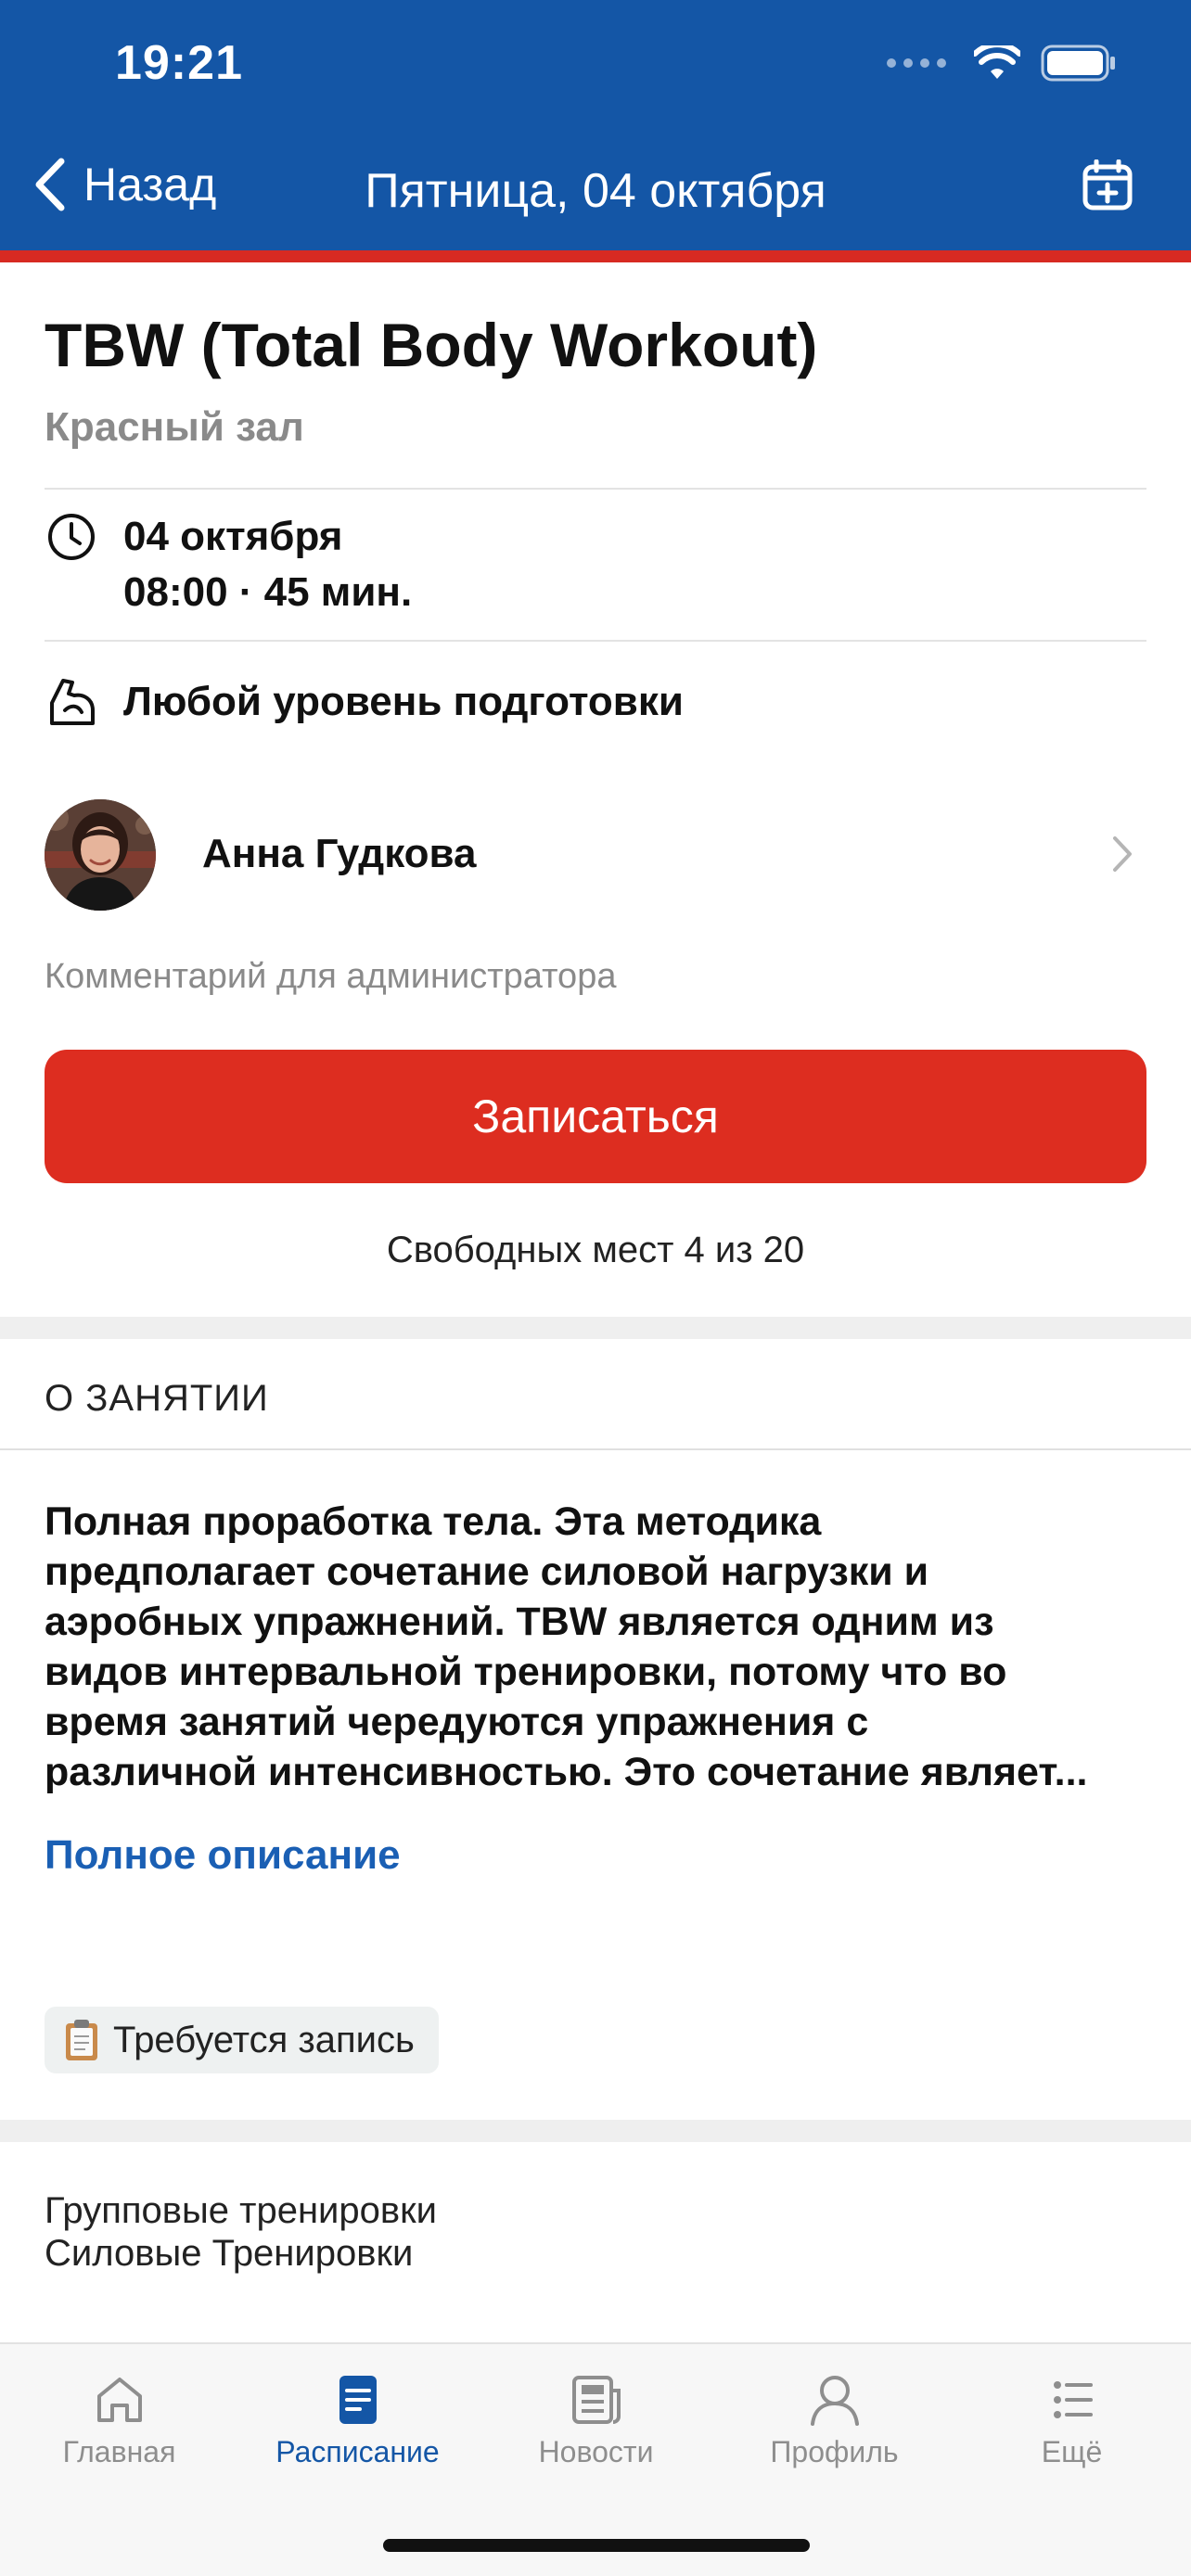 The width and height of the screenshot is (1191, 2576). I want to click on header-accent-stripe, so click(595, 256).